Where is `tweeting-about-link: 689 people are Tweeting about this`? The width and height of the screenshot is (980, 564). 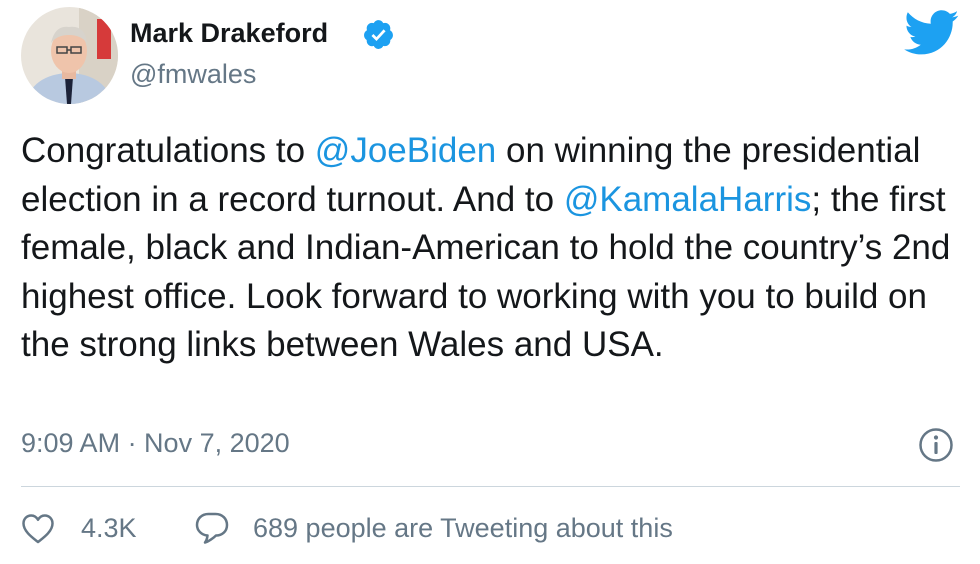
tweeting-about-link: 689 people are Tweeting about this is located at coordinates (463, 528).